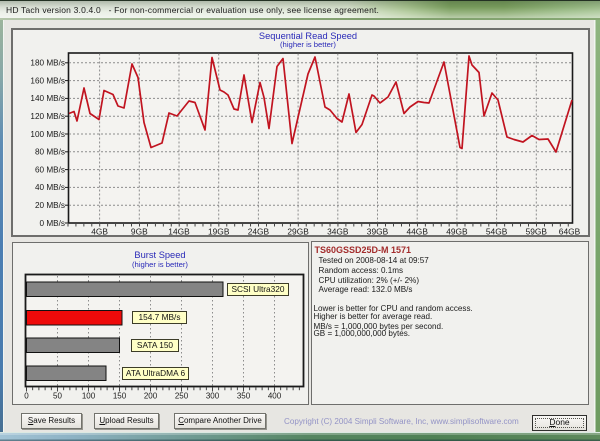 The image size is (600, 441). I want to click on svg-text: 49GB, so click(457, 231).